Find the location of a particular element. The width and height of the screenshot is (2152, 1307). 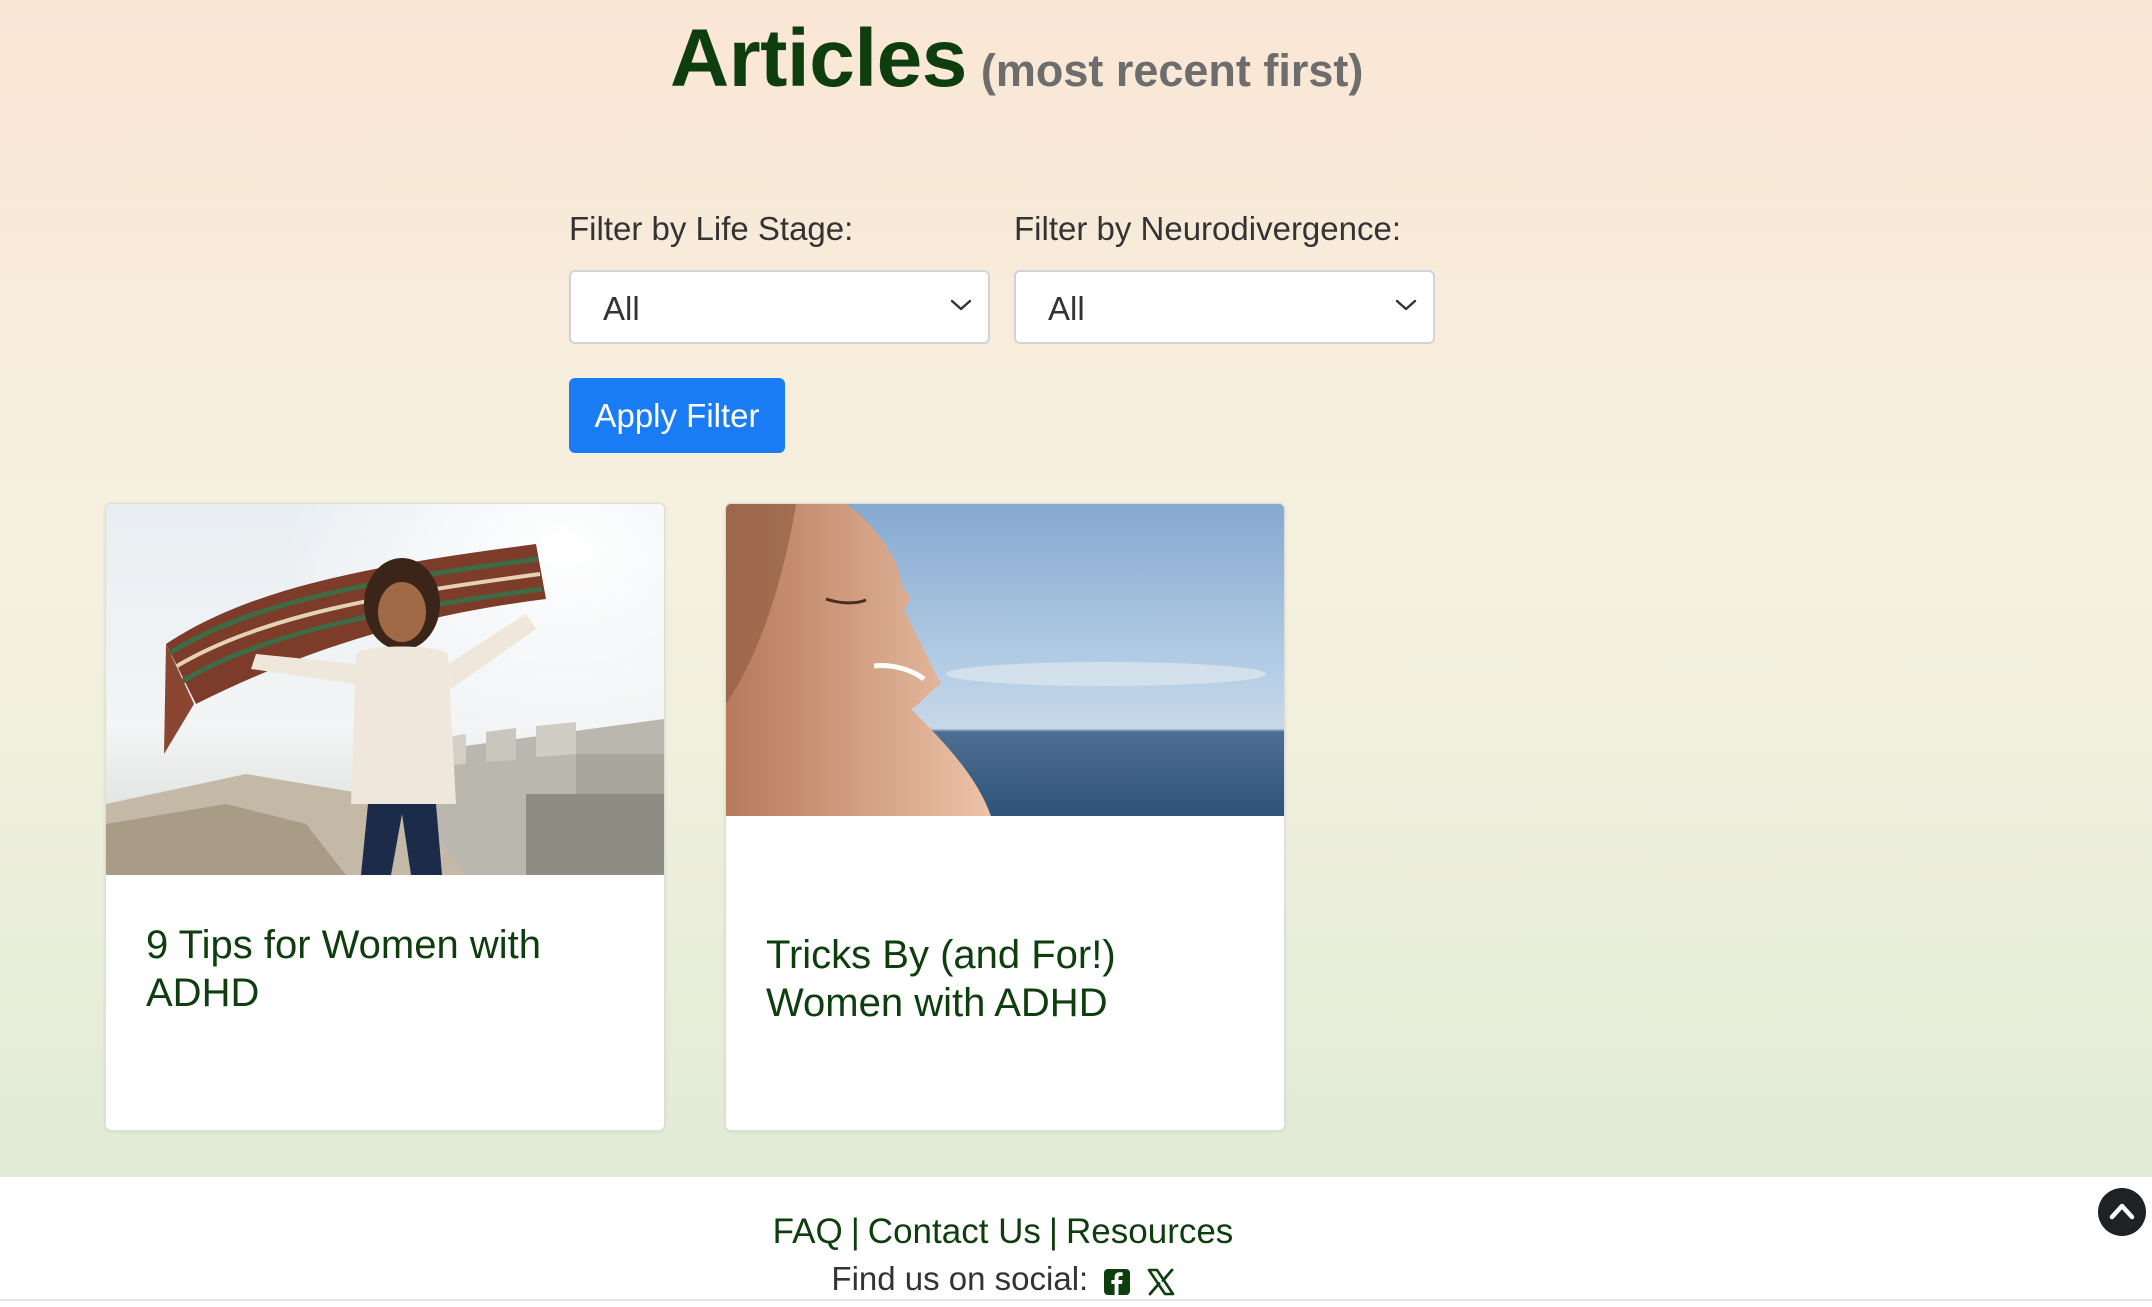

neurodivergence-selected-value: All is located at coordinates (1066, 308).